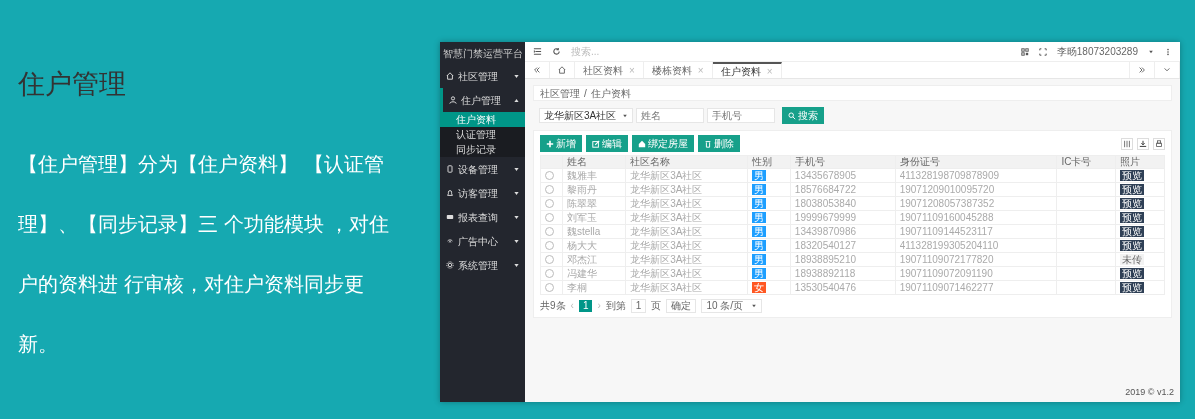 Image resolution: width=1195 pixels, height=419 pixels. What do you see at coordinates (1142, 70) in the screenshot?
I see `double-chevron-right-icon` at bounding box center [1142, 70].